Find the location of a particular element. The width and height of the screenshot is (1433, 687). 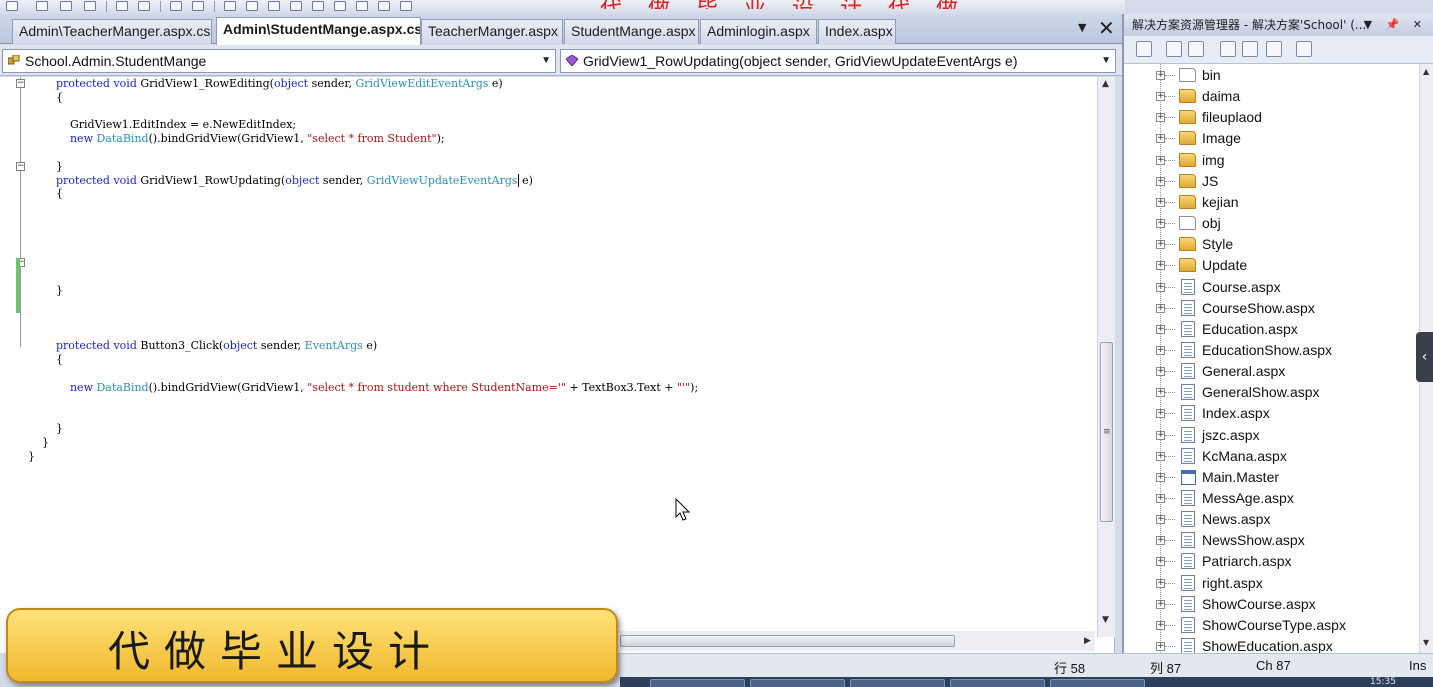

tree-item: + img is located at coordinates (1271, 160).